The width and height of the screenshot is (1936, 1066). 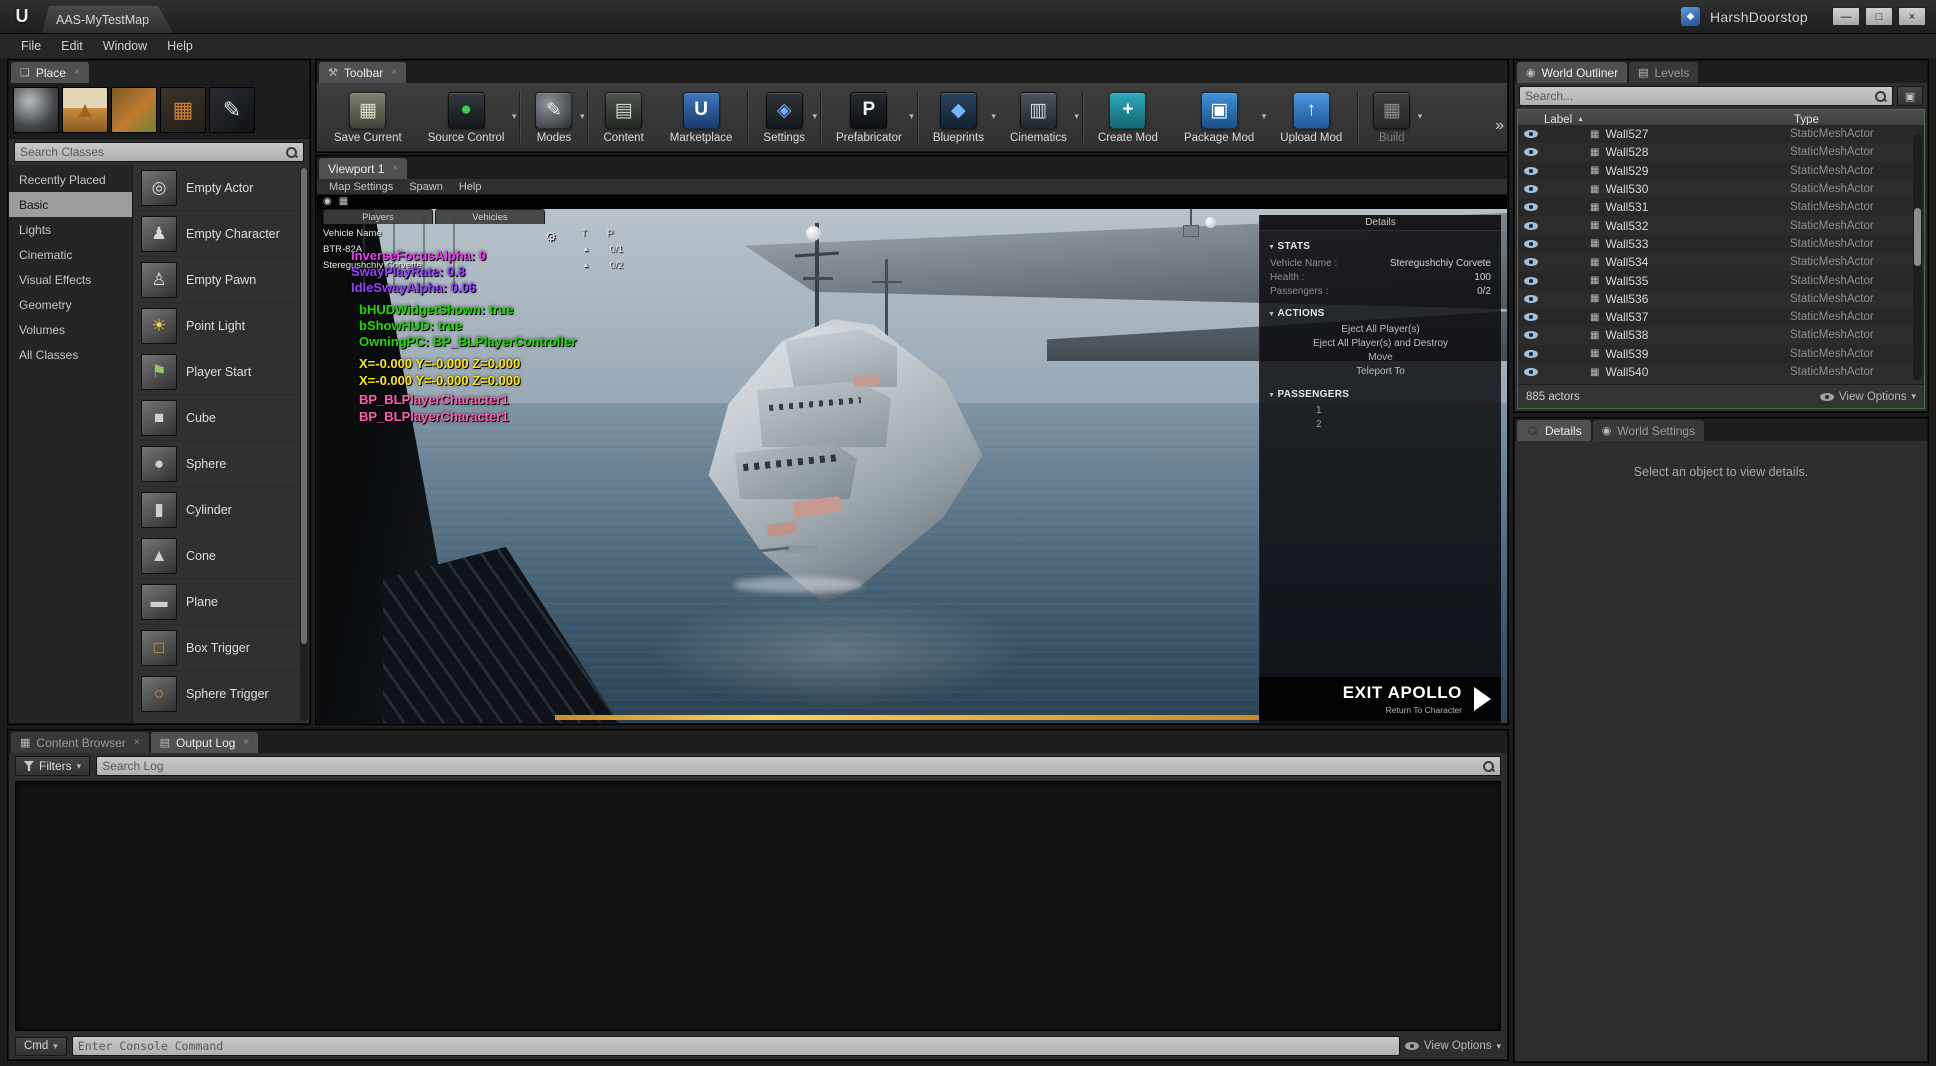 I want to click on outliner-row-wall532: ▦ Wall532 StaticMeshActor, so click(x=1721, y=225).